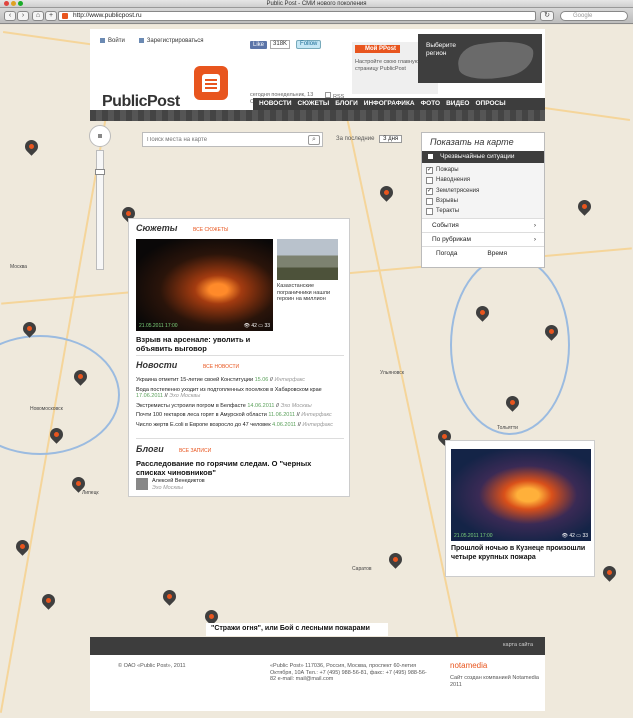 This screenshot has width=633, height=718. I want to click on login-link: Войти, so click(112, 41).